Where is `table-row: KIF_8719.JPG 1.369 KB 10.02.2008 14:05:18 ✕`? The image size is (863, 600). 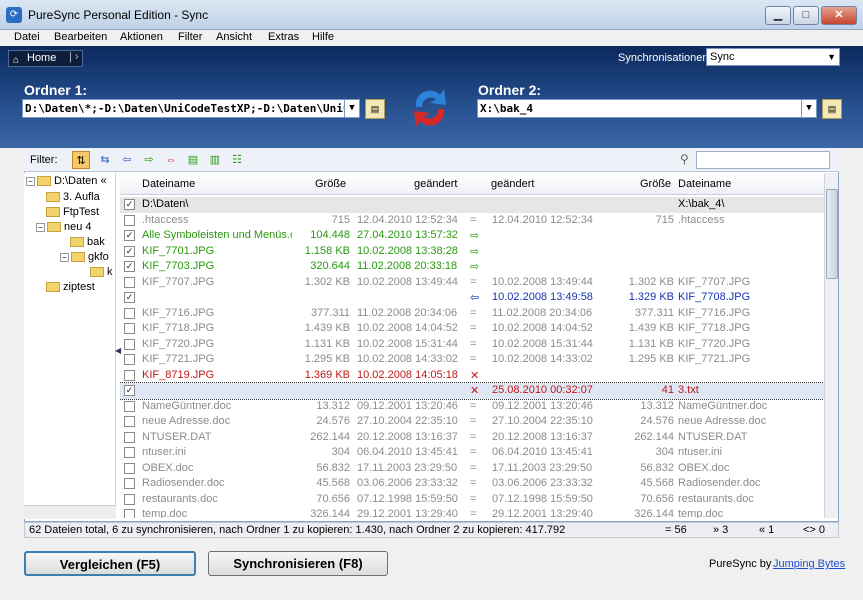 table-row: KIF_8719.JPG 1.369 KB 10.02.2008 14:05:18 ✕ is located at coordinates (472, 376).